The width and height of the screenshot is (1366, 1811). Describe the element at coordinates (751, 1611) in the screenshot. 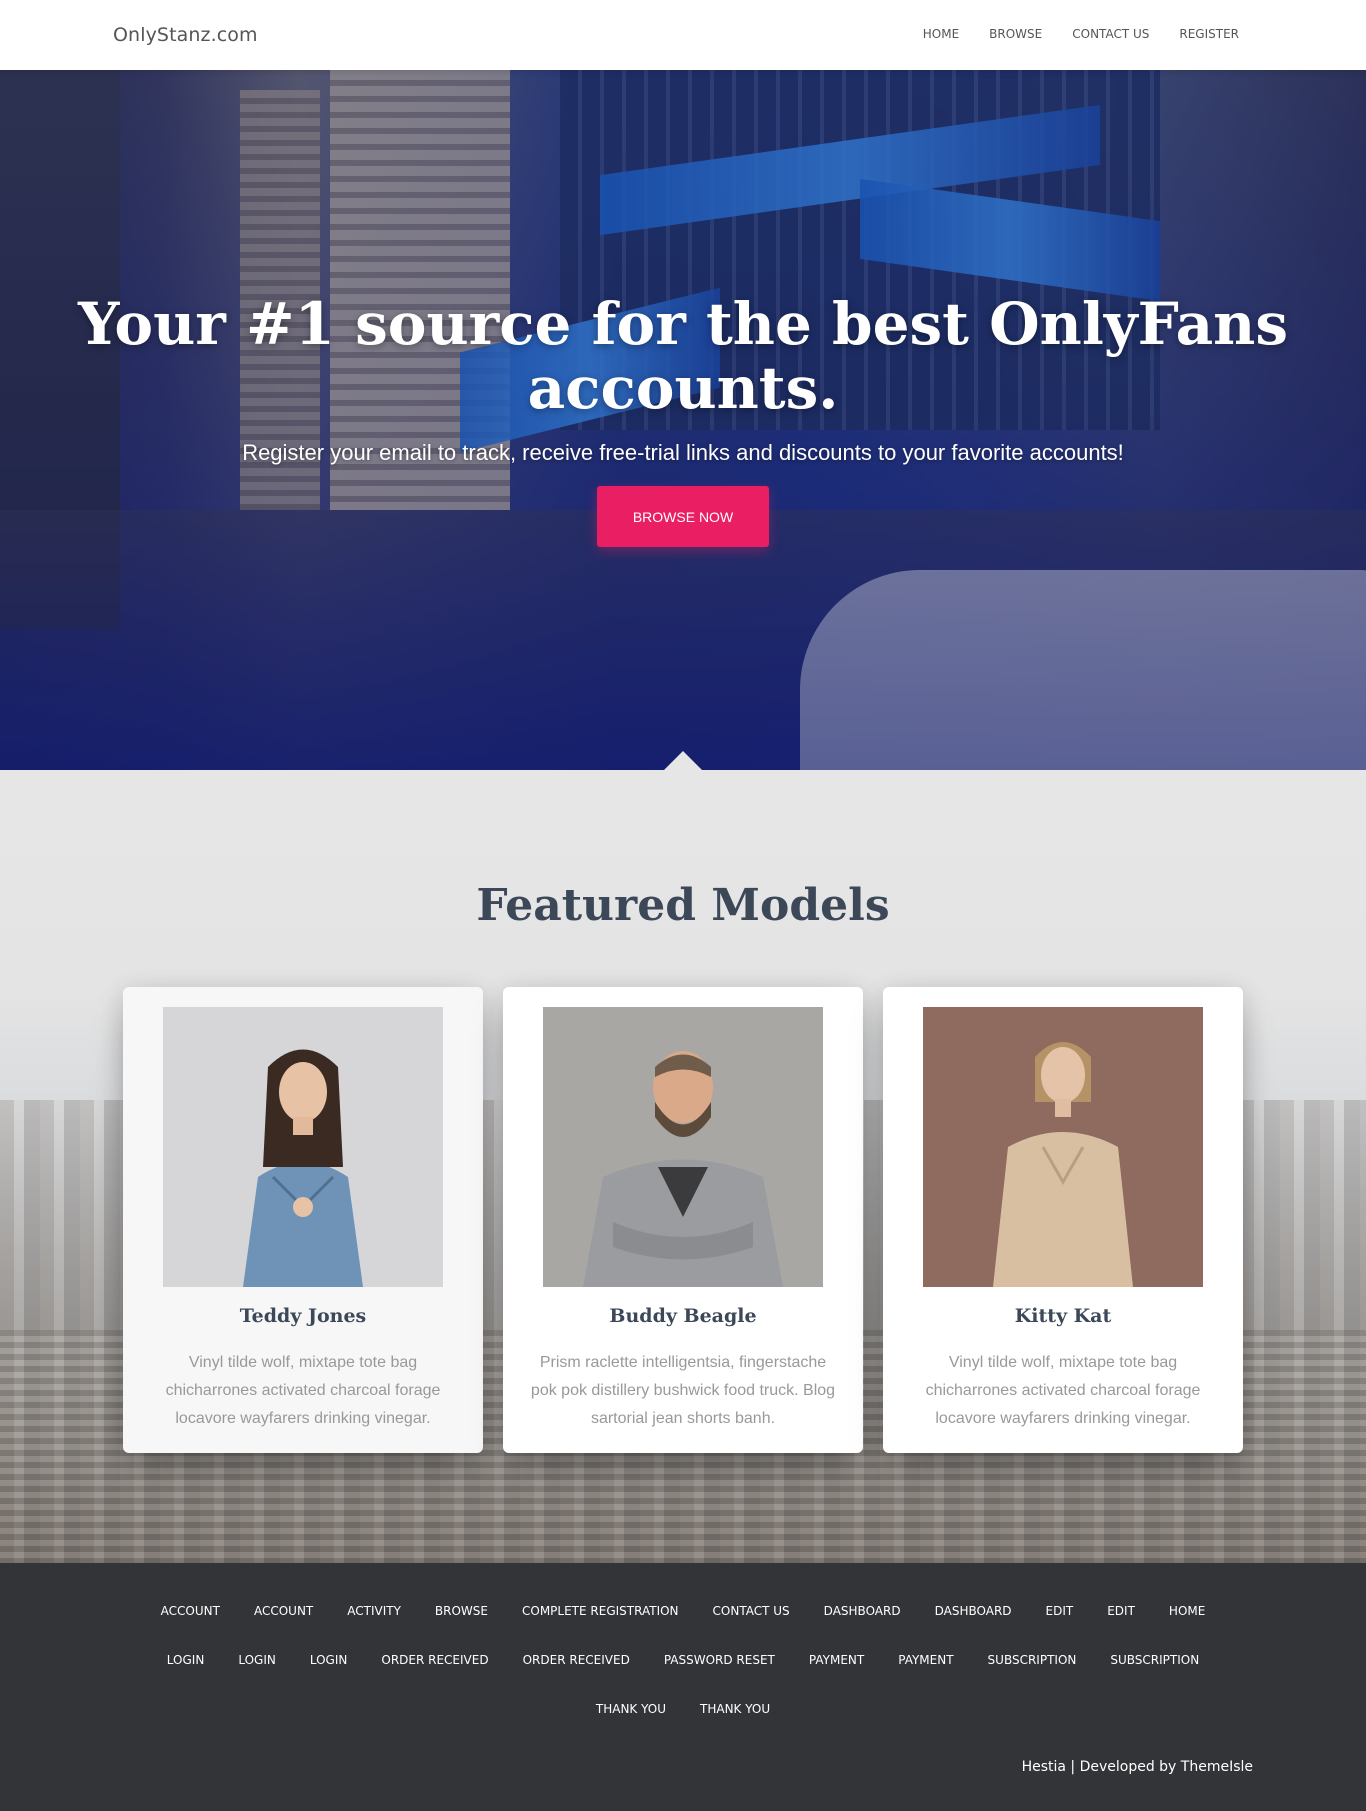

I see `footer-link-contact-us: CONTACT US` at that location.